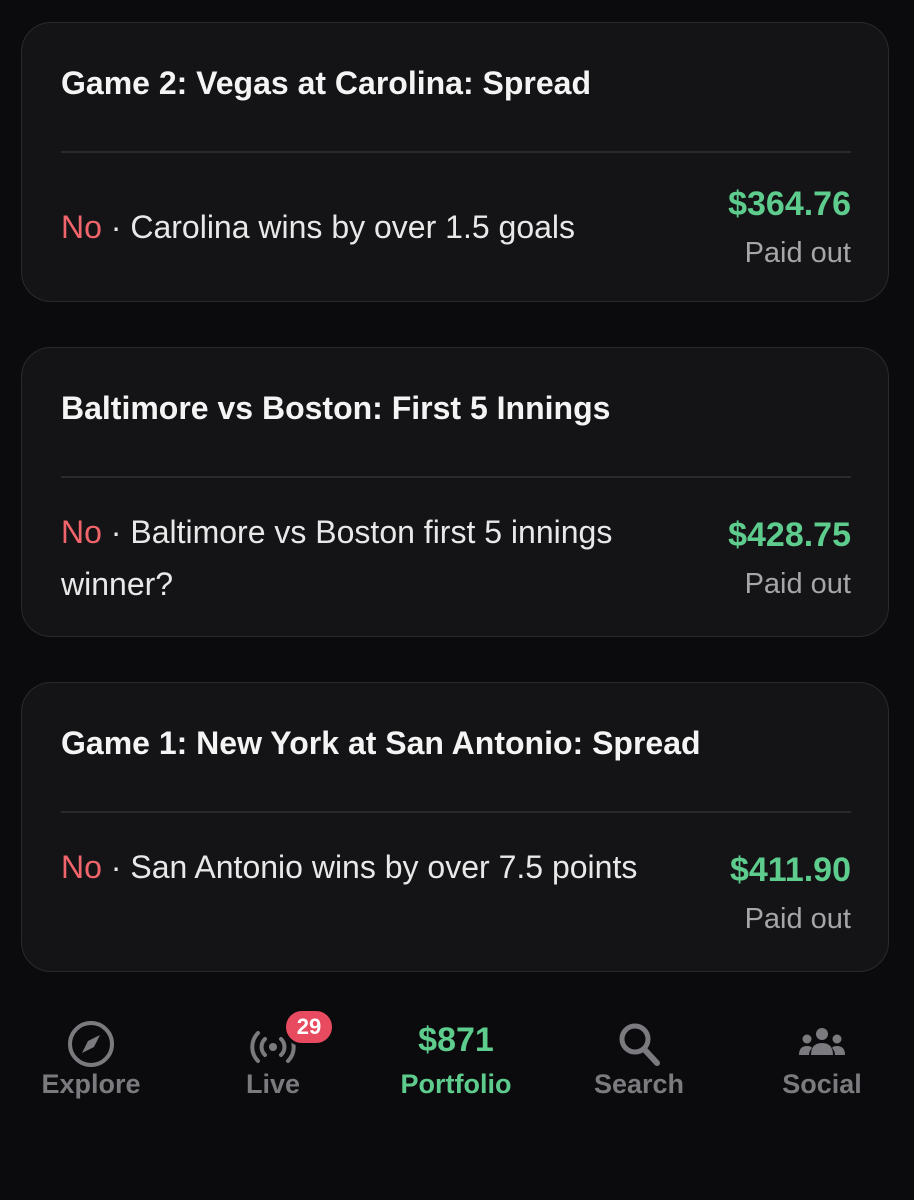 The image size is (914, 1200). What do you see at coordinates (326, 83) in the screenshot?
I see `market-title: Game 2: Vegas at Carolina: Spread` at bounding box center [326, 83].